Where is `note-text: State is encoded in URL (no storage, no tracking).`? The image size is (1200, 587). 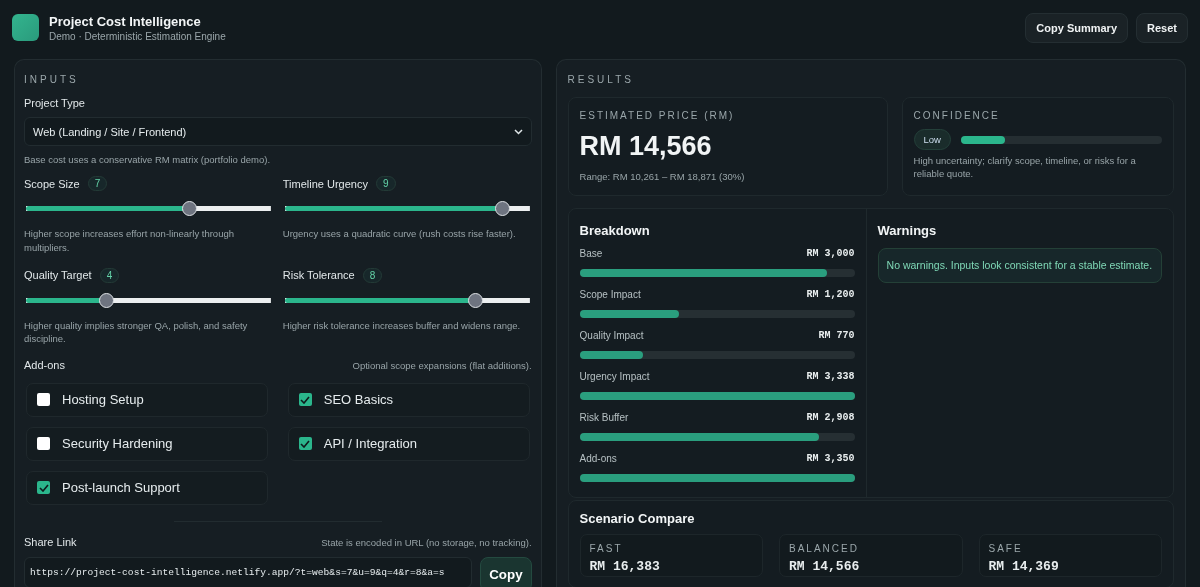
note-text: State is encoded in URL (no storage, no tracking). is located at coordinates (426, 542).